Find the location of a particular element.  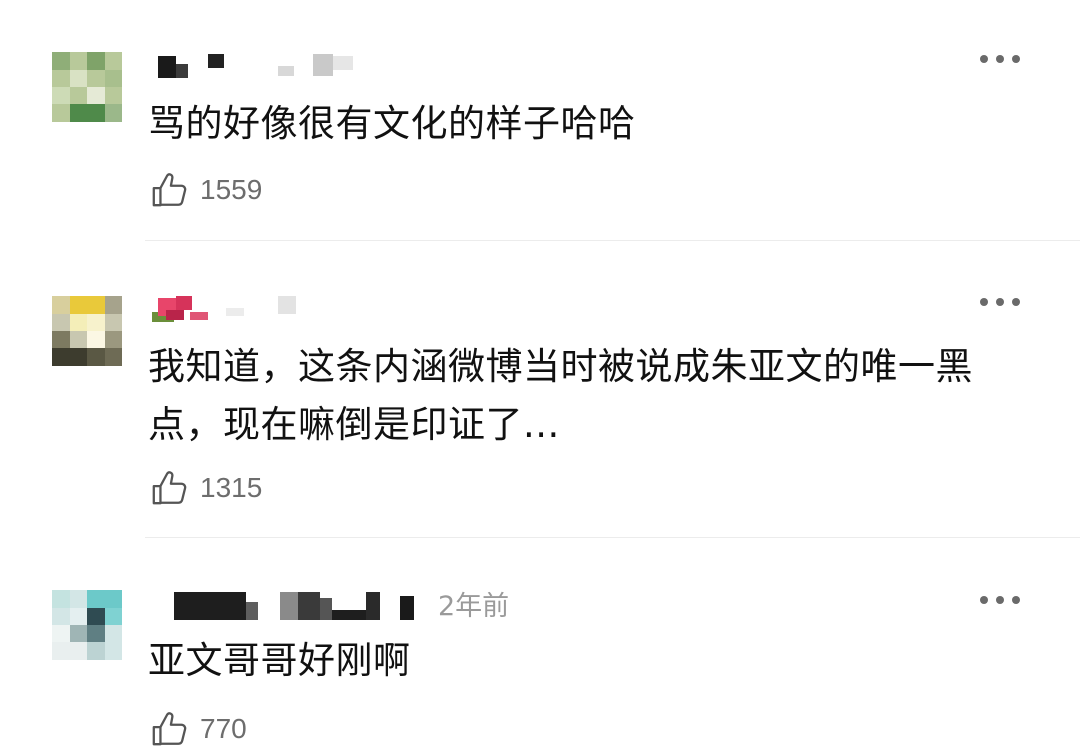

like-count: 770 is located at coordinates (223, 728).